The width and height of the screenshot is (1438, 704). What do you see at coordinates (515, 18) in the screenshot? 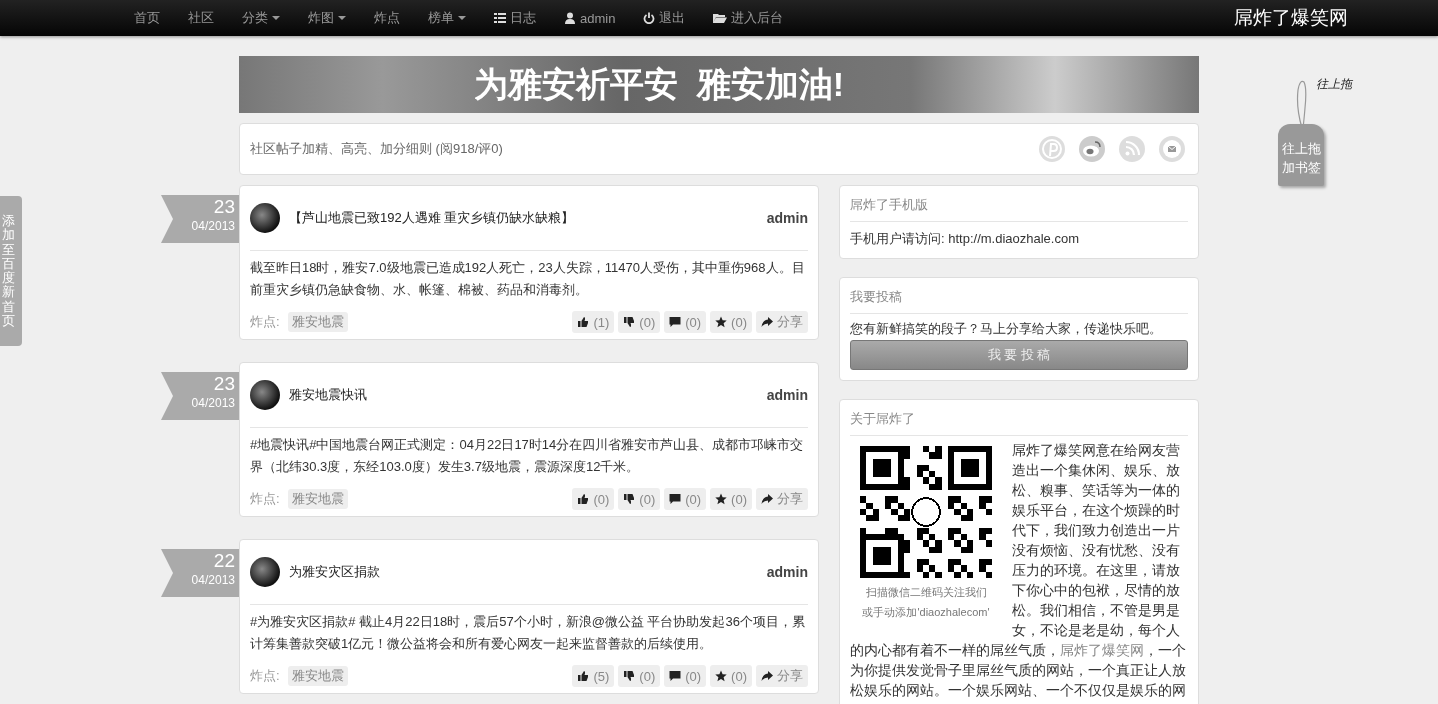
I see `nav-link: 日志` at bounding box center [515, 18].